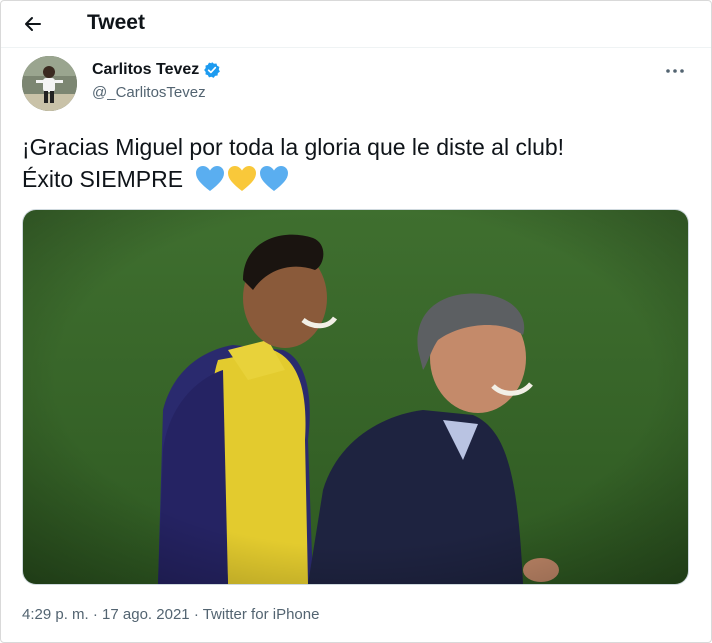  I want to click on author-name: Carlitos Tevez, so click(156, 70).